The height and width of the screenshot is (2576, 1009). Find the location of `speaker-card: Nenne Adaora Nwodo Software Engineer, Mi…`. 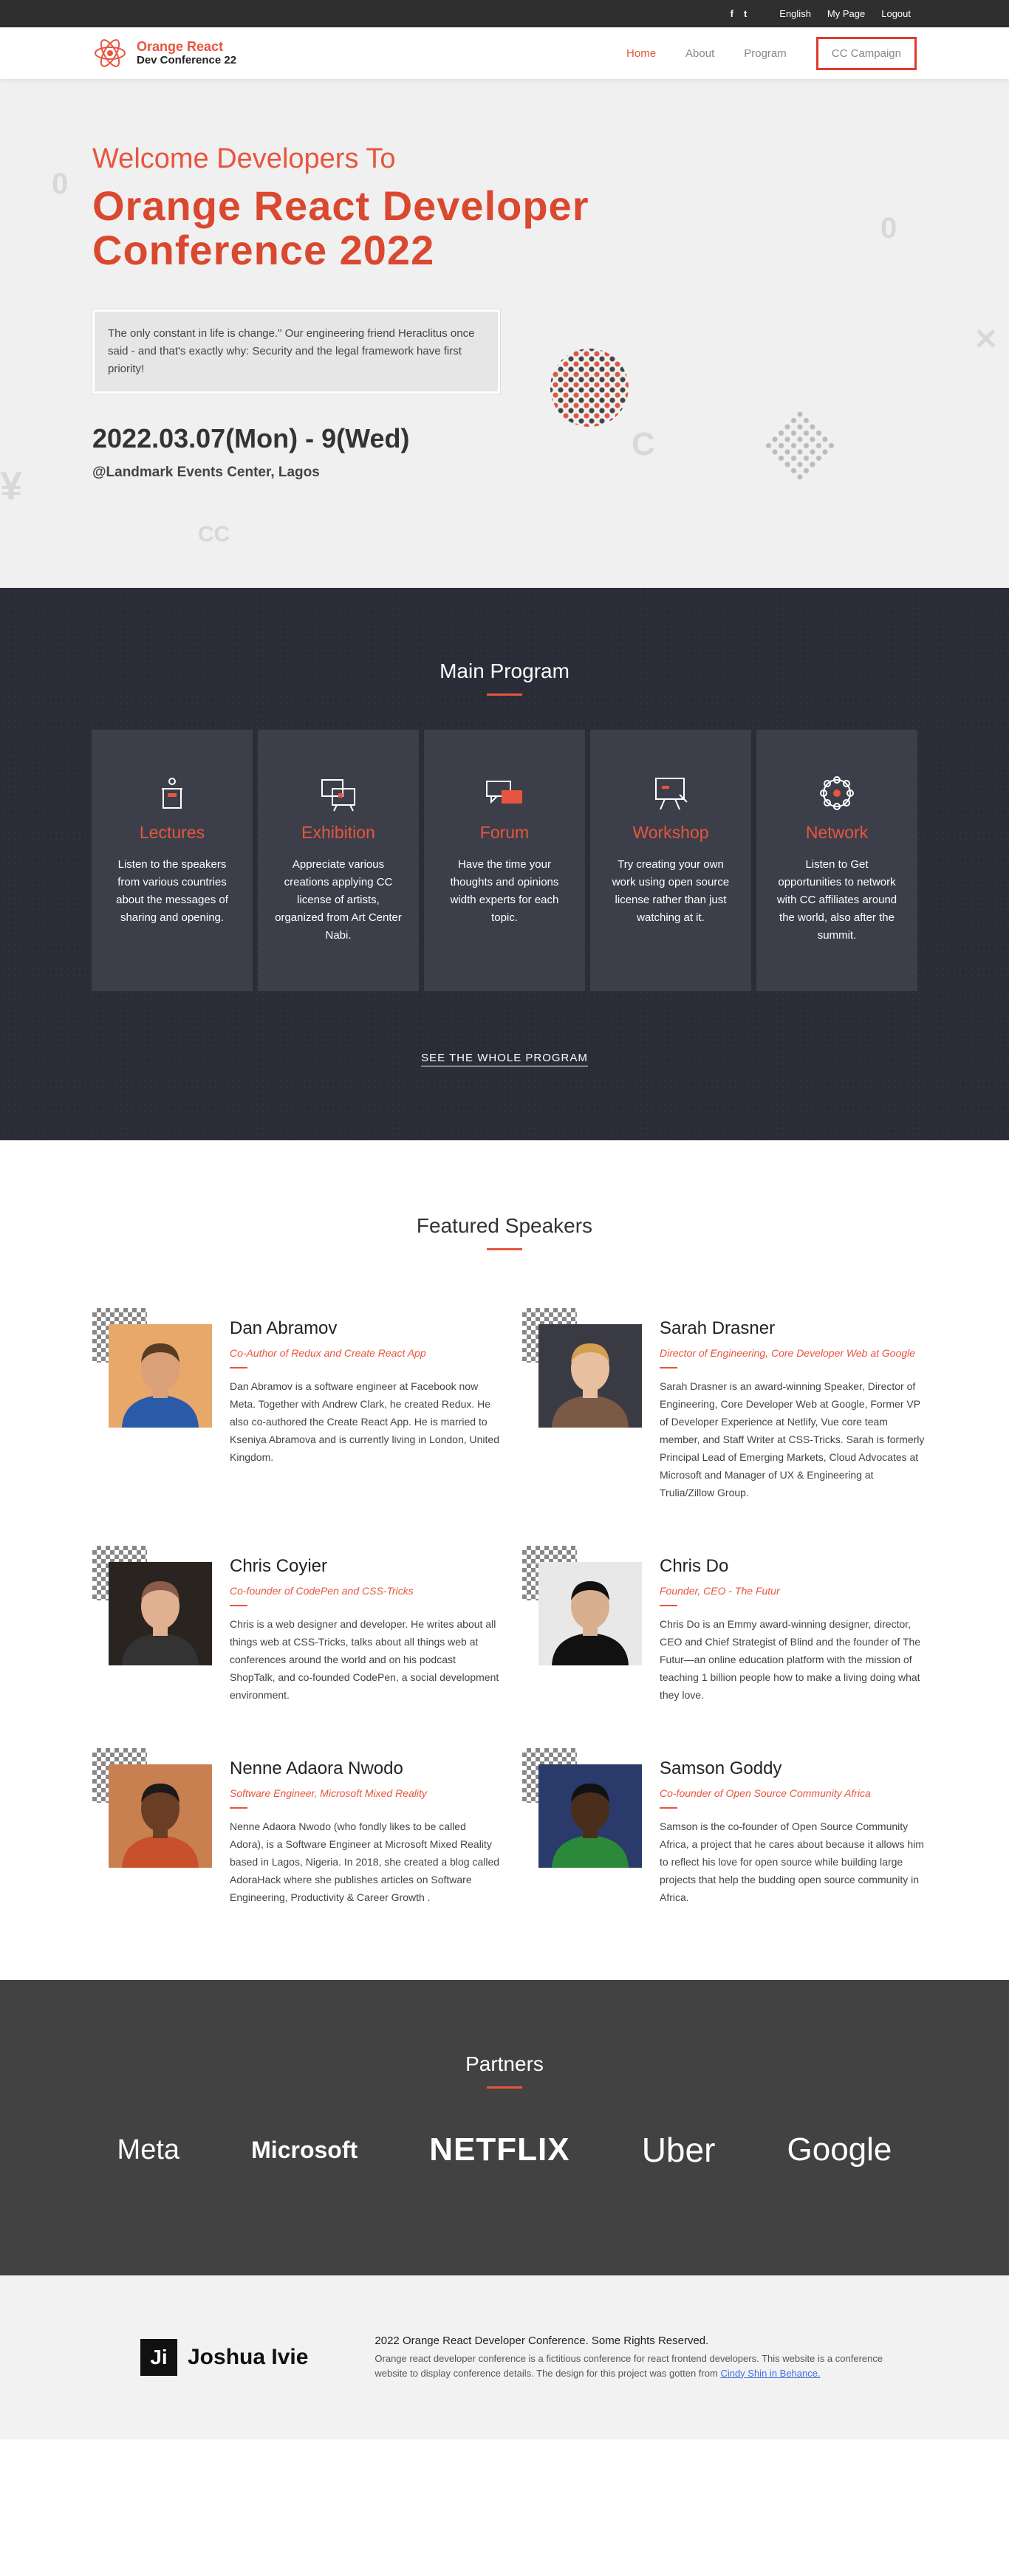

speaker-card: Nenne Adaora Nwodo Software Engineer, Mi… is located at coordinates (307, 1827).